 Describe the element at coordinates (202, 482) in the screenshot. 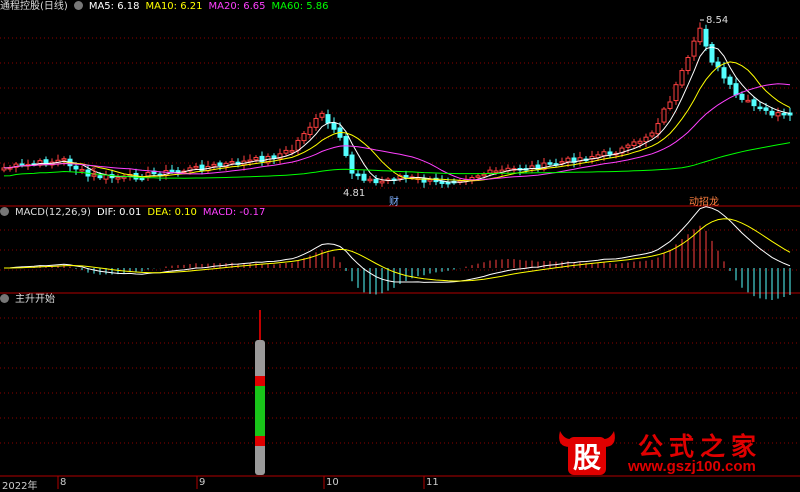

I see `x-tick-label: 9` at that location.